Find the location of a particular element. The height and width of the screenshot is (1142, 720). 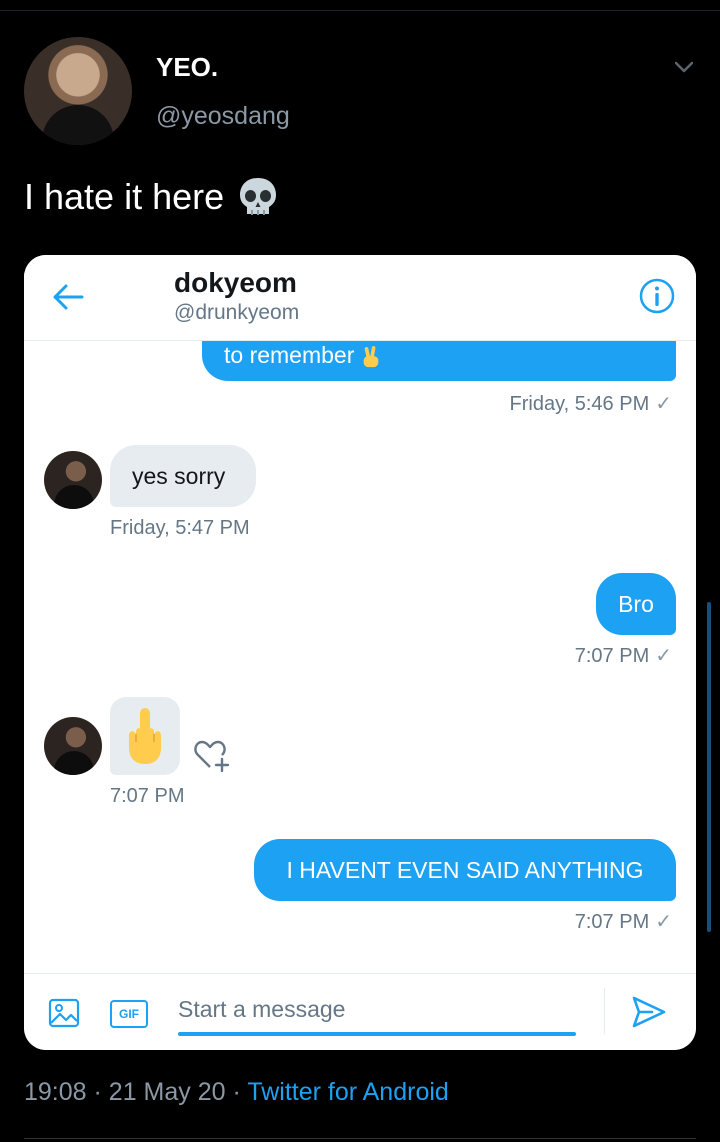

heart-plus-icon is located at coordinates (212, 755).